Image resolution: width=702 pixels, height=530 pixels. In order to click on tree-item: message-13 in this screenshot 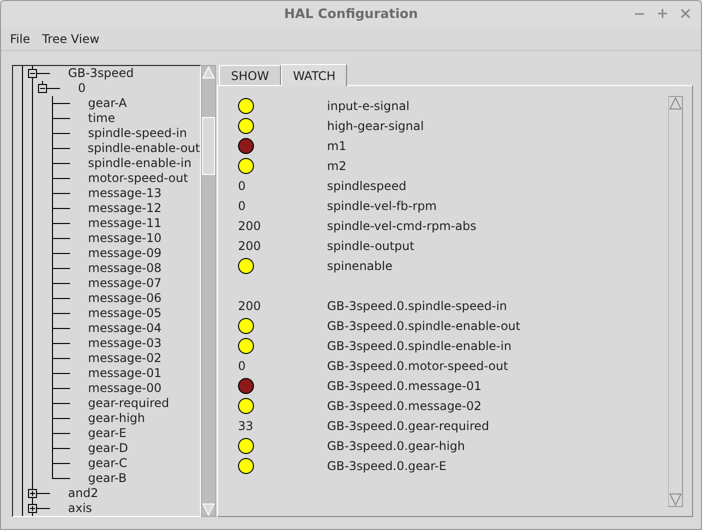, I will do `click(125, 193)`.